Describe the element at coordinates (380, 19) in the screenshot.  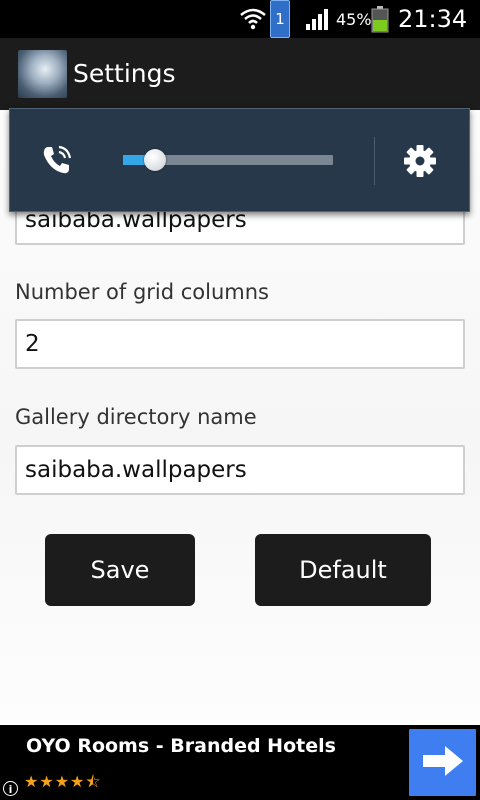
I see `battery-icon` at that location.